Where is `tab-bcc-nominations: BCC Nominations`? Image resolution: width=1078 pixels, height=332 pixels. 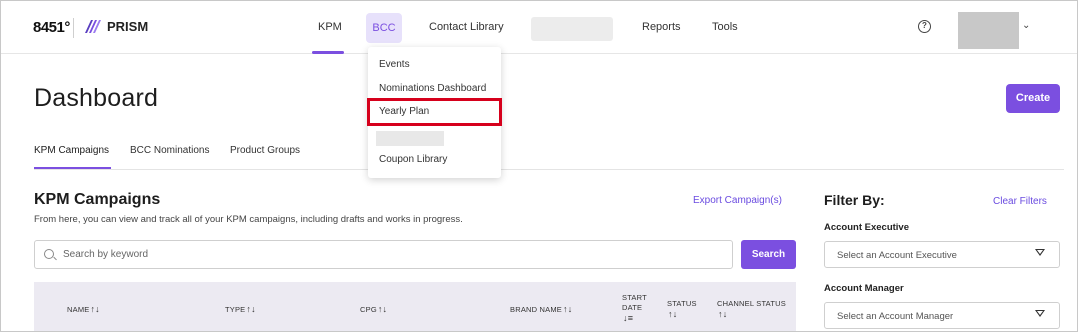 tab-bcc-nominations: BCC Nominations is located at coordinates (169, 150).